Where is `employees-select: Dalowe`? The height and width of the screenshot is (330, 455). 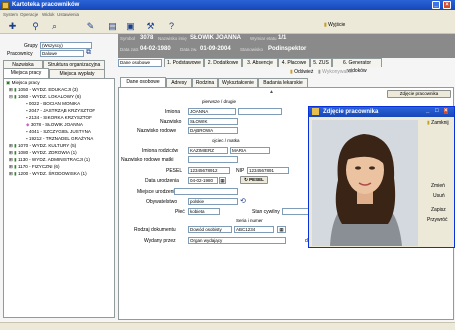
employees-select: Dalowe is located at coordinates (62, 53).